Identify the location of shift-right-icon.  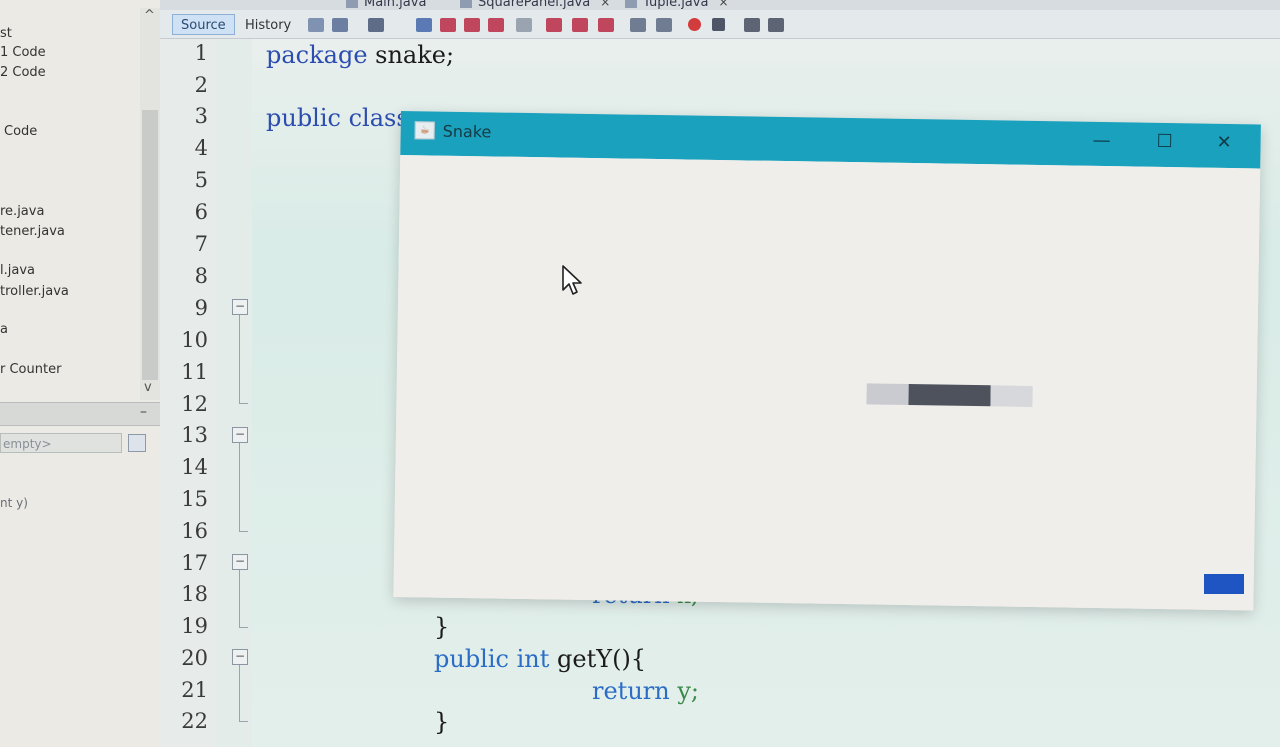
(664, 25).